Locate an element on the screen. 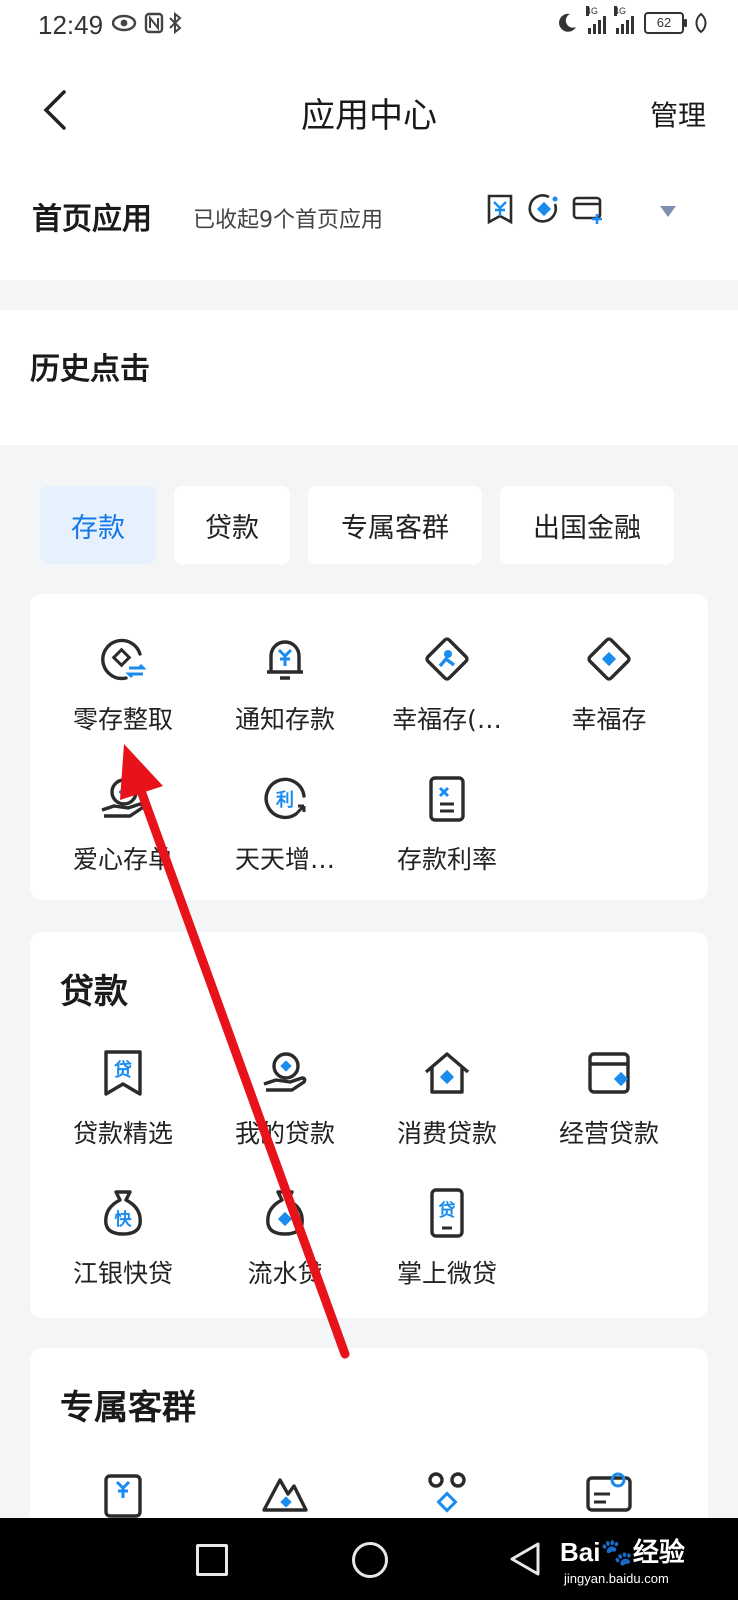 The height and width of the screenshot is (1600, 738). app-deposit-rate: 存款利率 is located at coordinates (447, 831).